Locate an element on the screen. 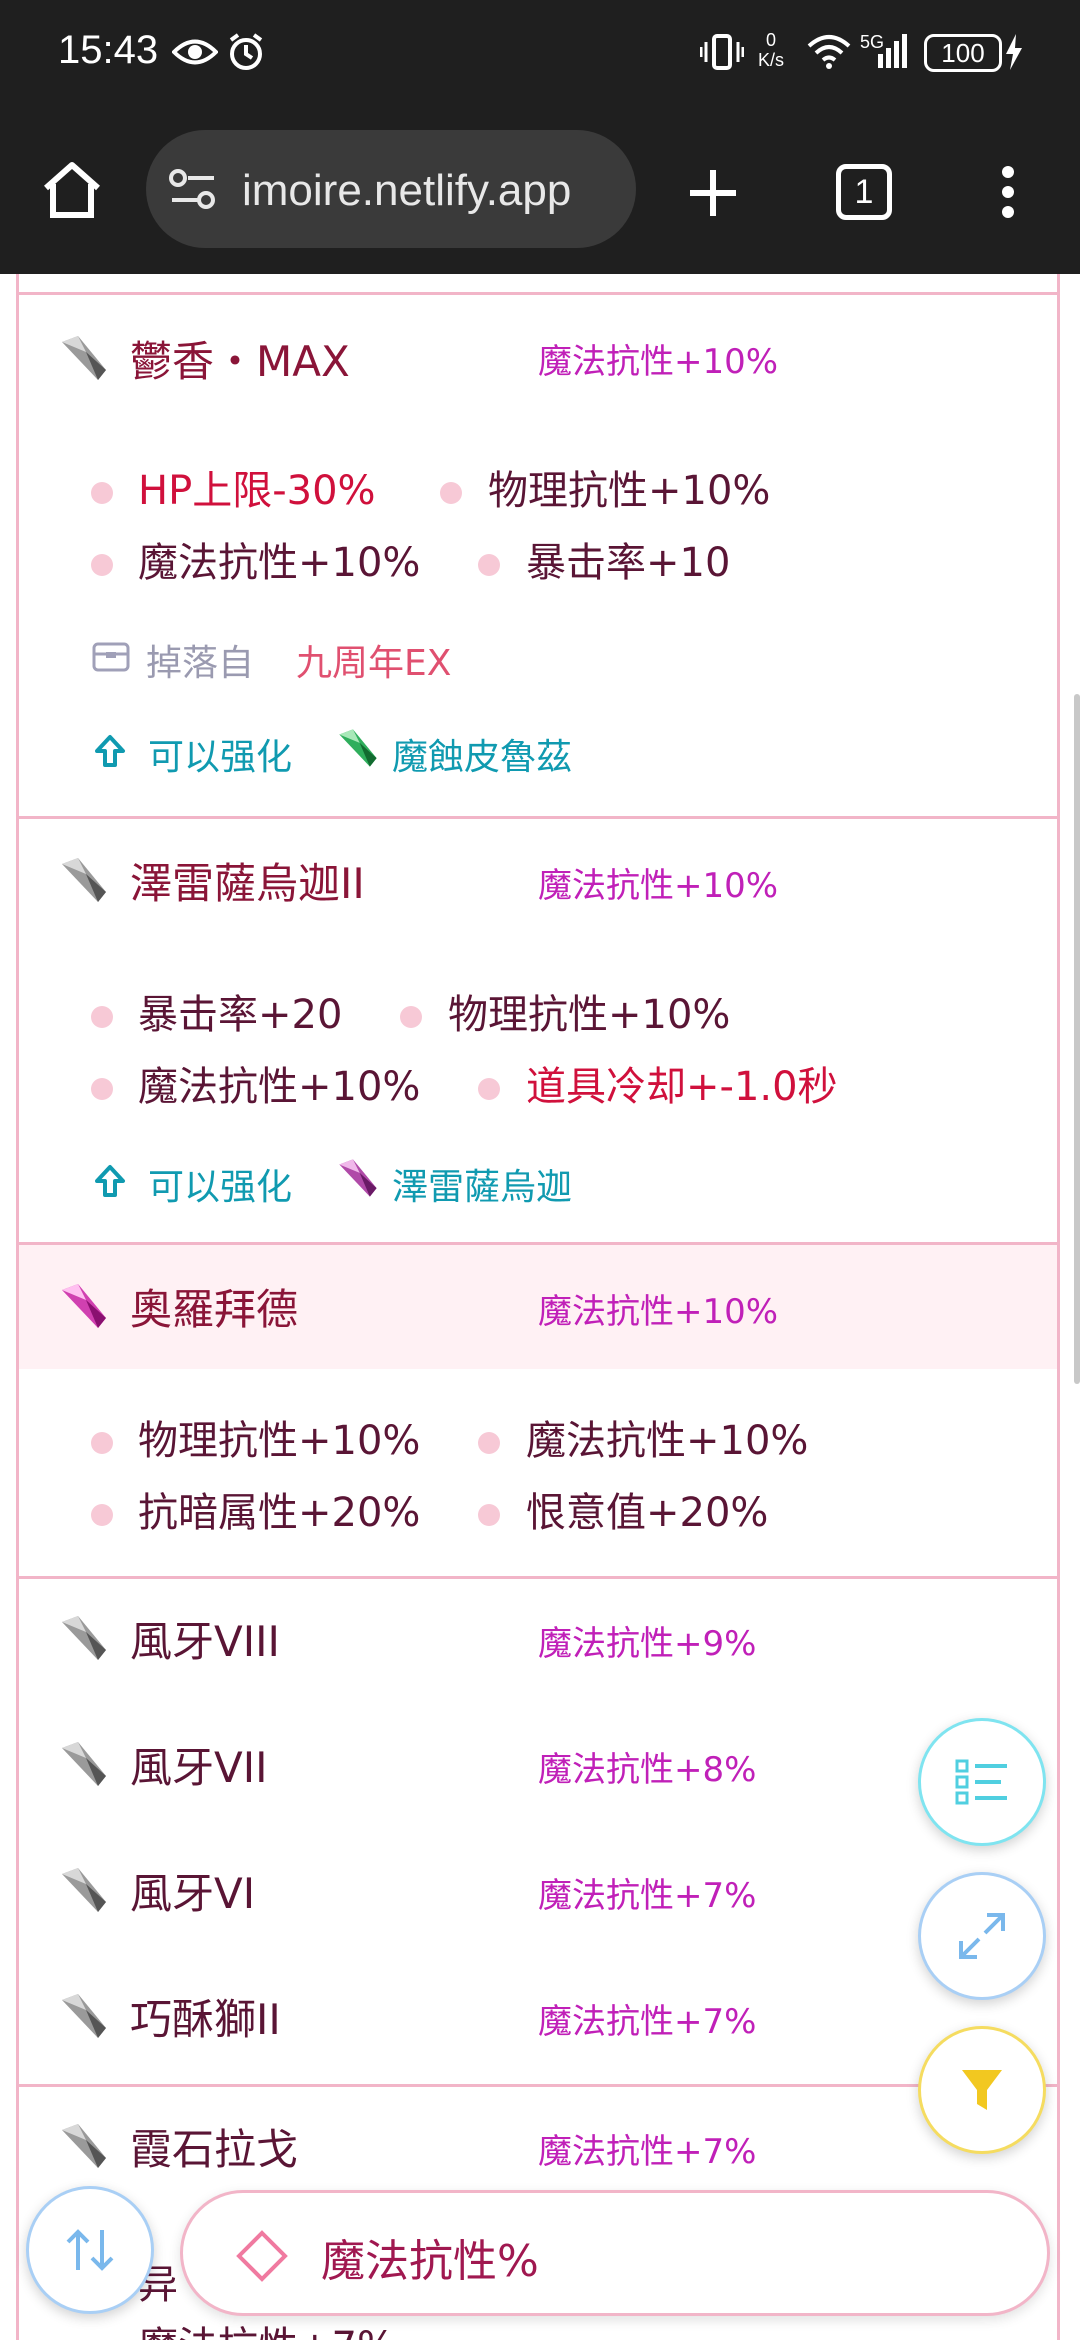 This screenshot has width=1080, height=2340. address-bar: imoire.netlify.app is located at coordinates (391, 189).